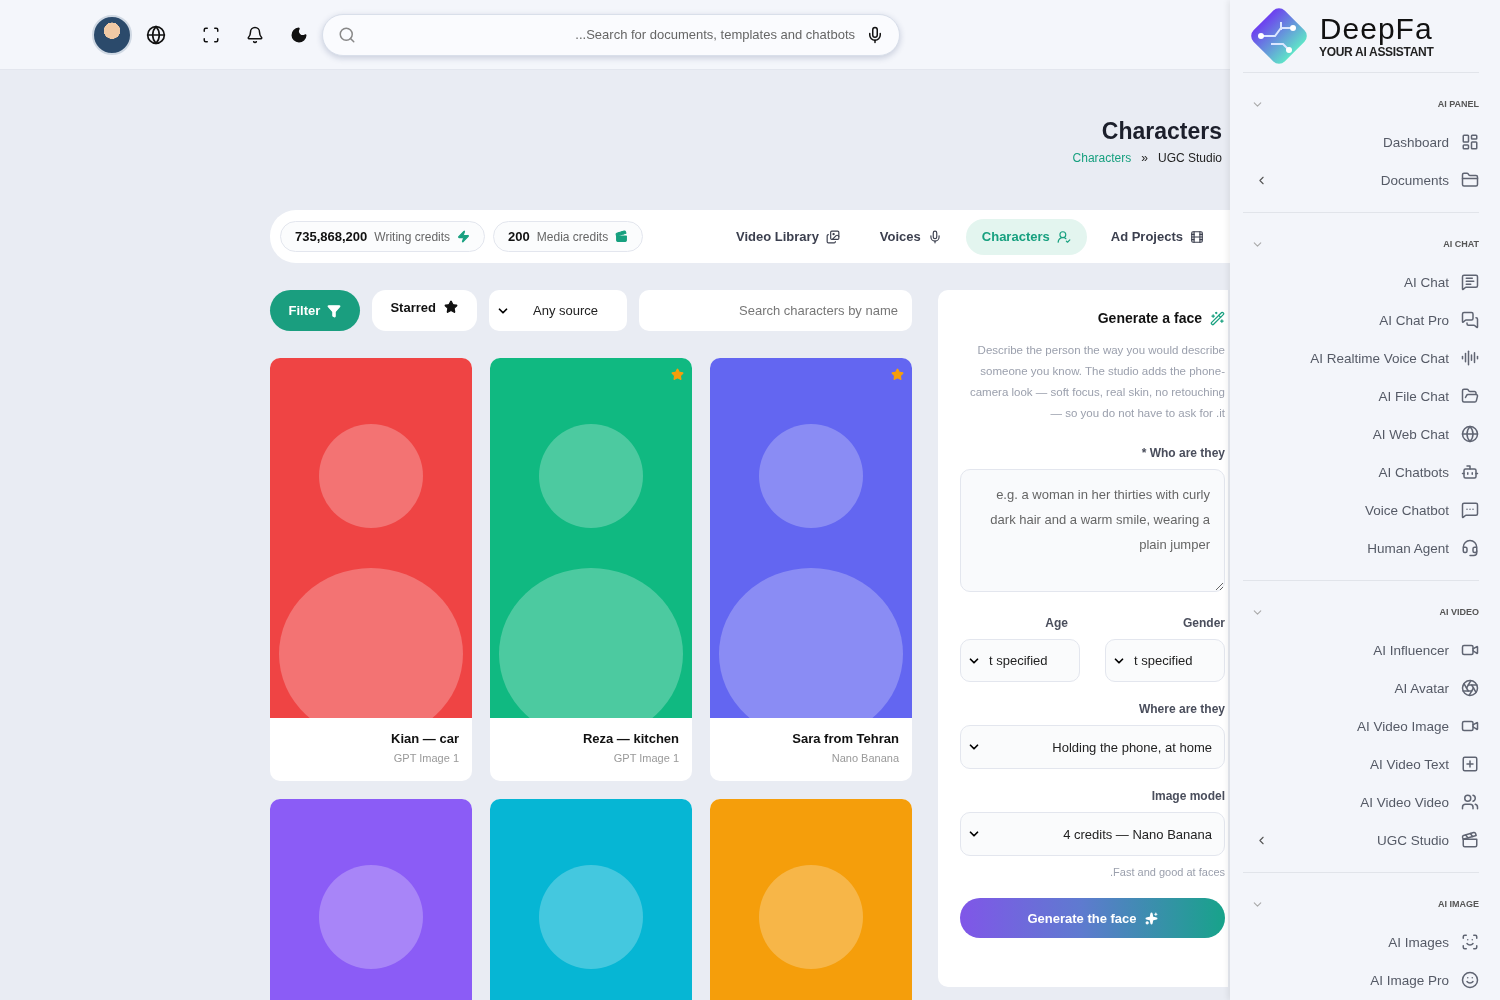 This screenshot has width=1500, height=1000. I want to click on tab: Video Library, so click(788, 236).